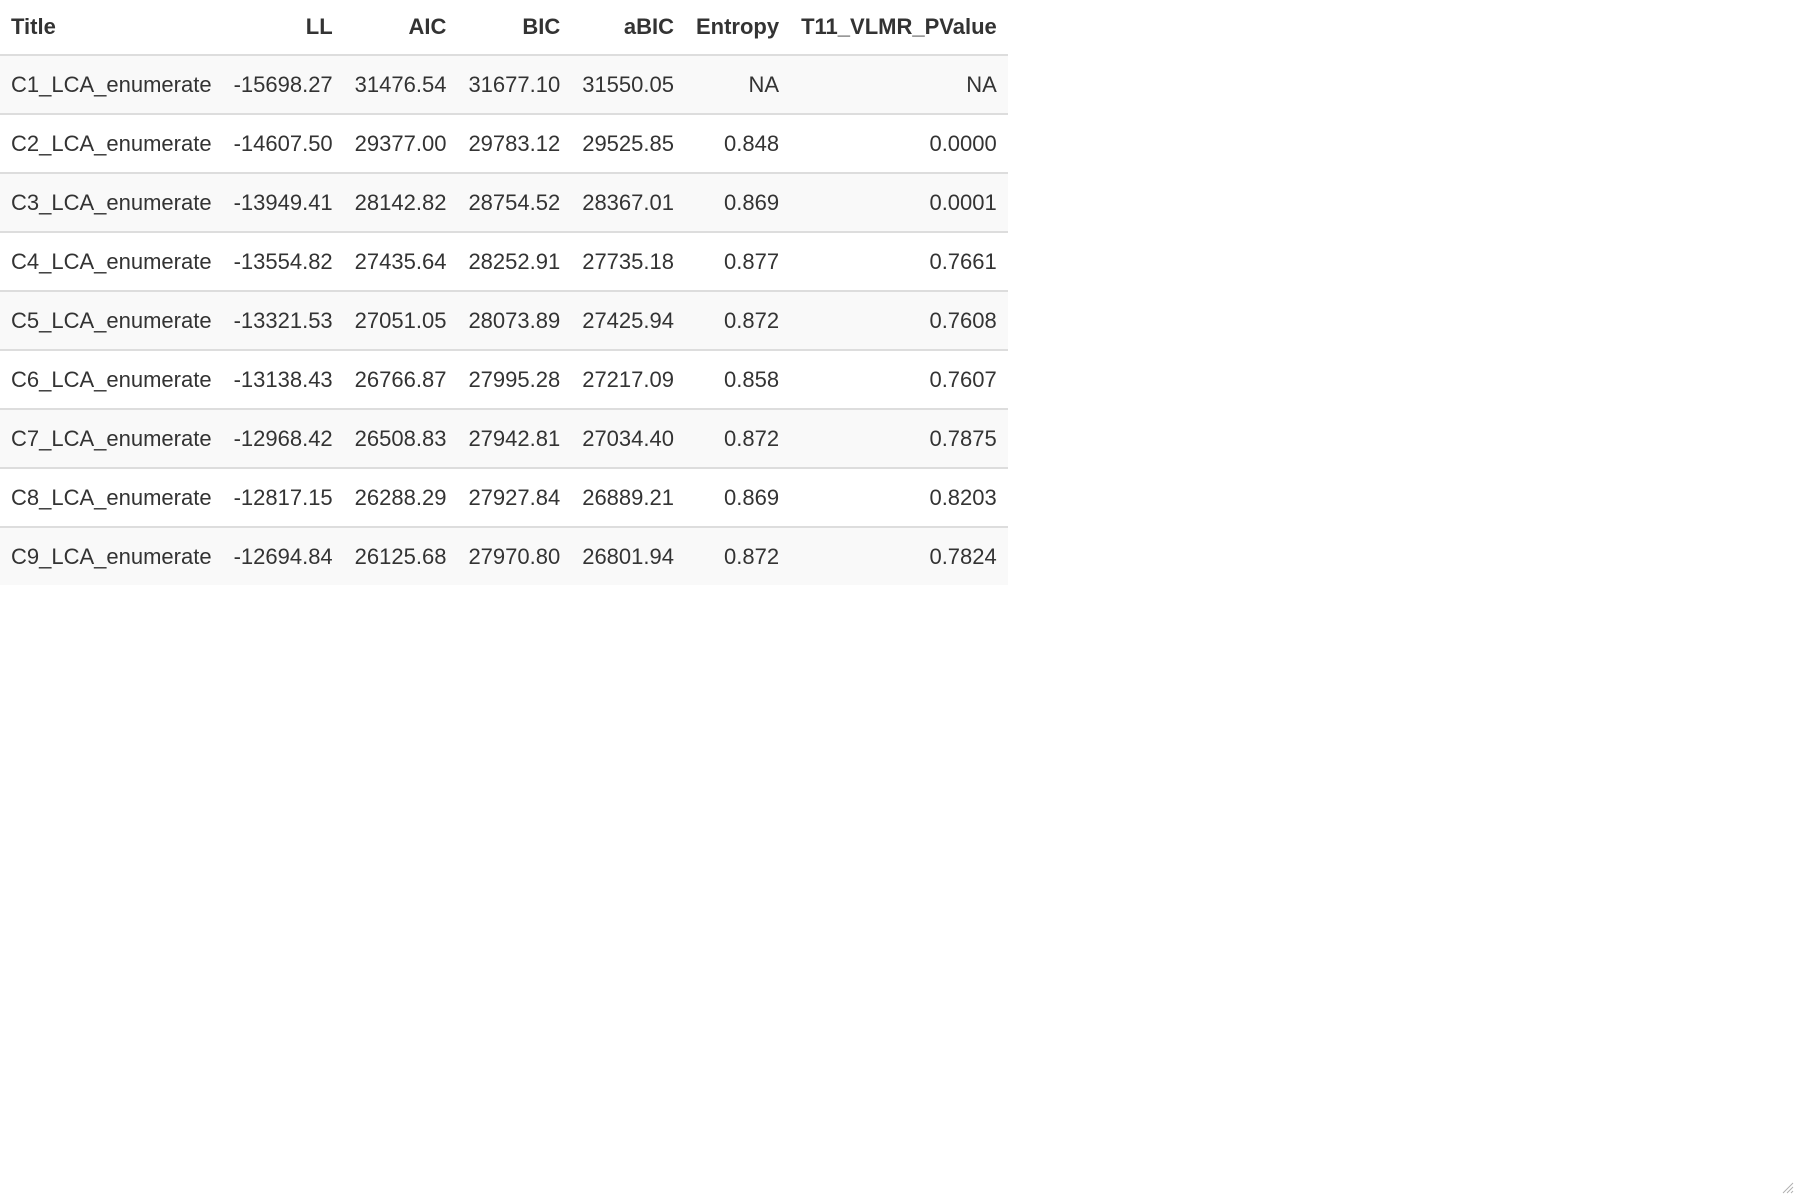 The height and width of the screenshot is (1196, 1796). What do you see at coordinates (628, 439) in the screenshot?
I see `cell-abic: 27034.40` at bounding box center [628, 439].